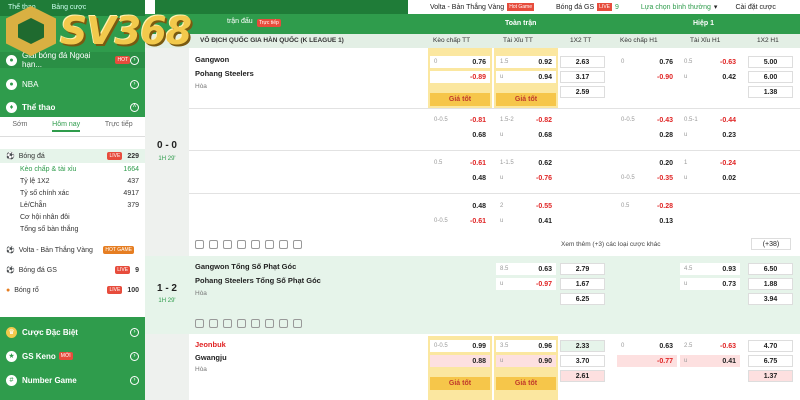 This screenshot has width=800, height=400. I want to click on tab-live: Trực tiếp, so click(119, 126).